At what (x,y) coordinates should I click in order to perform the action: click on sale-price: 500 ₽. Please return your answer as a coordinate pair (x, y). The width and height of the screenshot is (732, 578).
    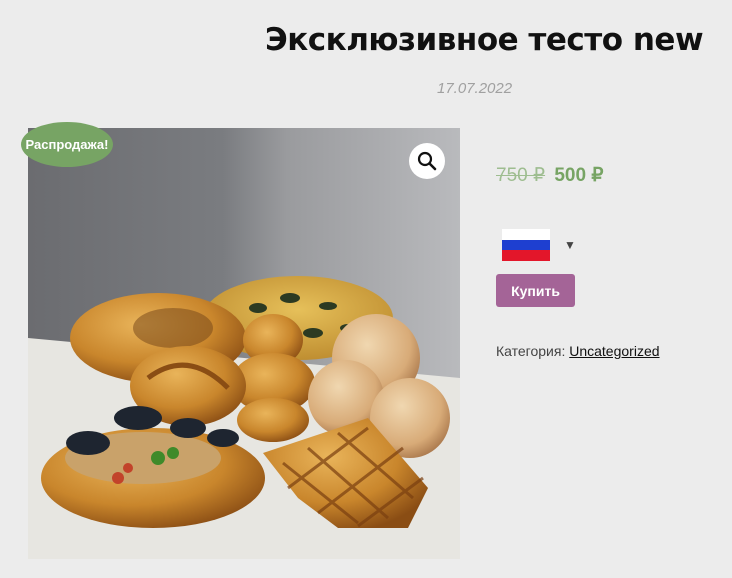
    Looking at the image, I should click on (579, 175).